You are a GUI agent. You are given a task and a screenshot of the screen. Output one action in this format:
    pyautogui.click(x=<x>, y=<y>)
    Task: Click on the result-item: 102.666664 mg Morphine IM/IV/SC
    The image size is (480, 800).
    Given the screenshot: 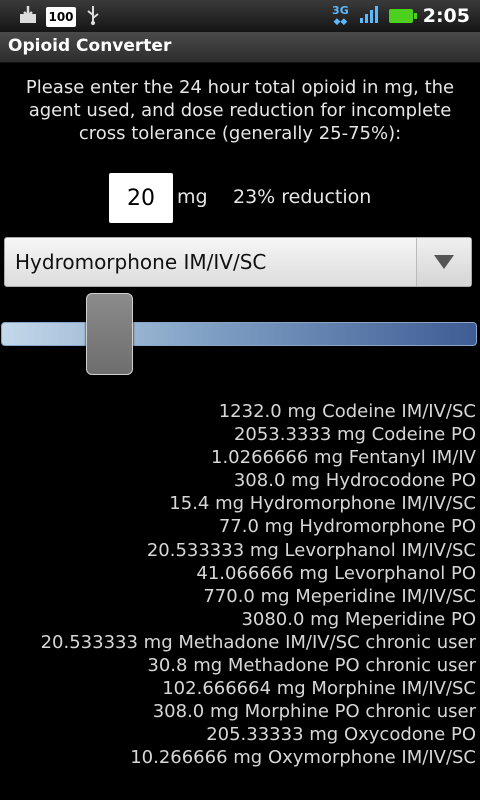 What is the action you would take?
    pyautogui.click(x=319, y=689)
    